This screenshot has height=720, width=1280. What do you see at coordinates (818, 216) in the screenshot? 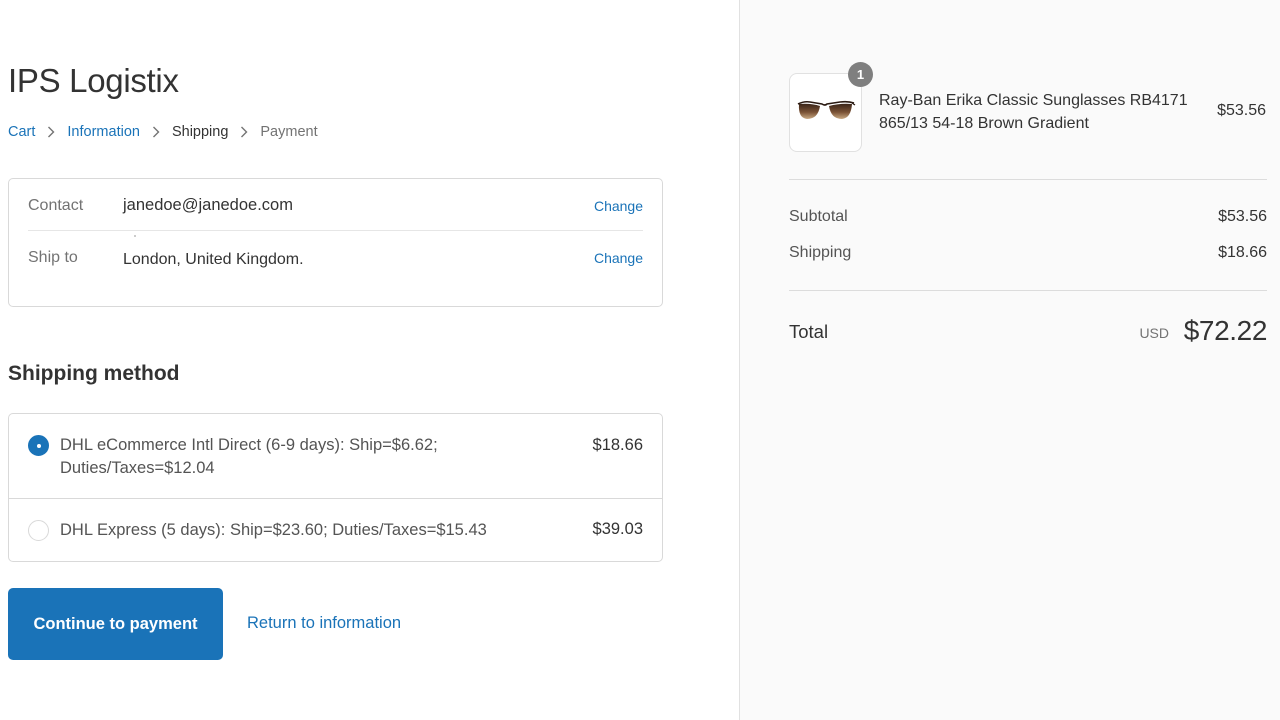
I see `subtotal-label: Subtotal` at bounding box center [818, 216].